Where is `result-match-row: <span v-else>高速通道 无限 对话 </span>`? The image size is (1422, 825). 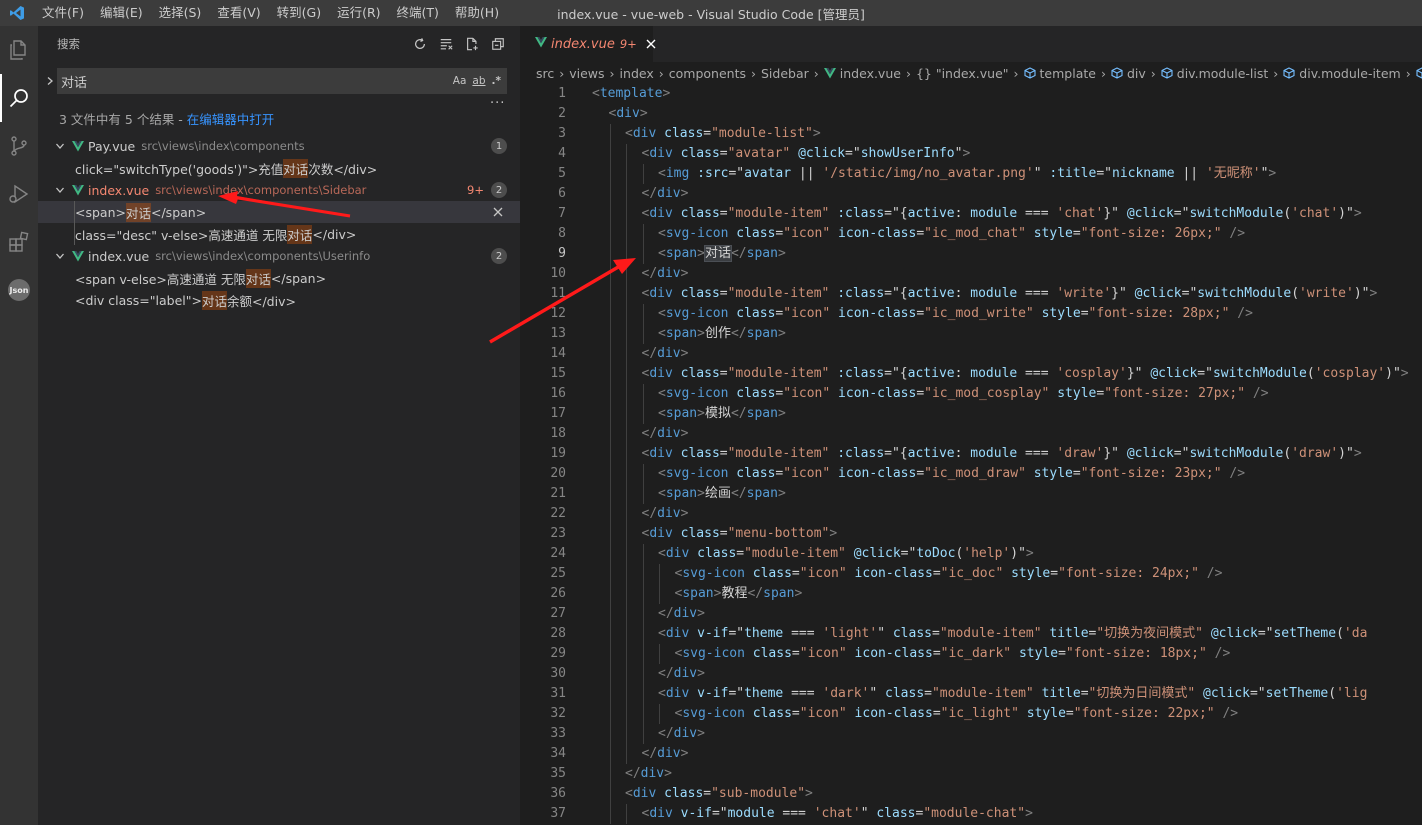
result-match-row: <span v-else>高速通道 无限 对话 </span> is located at coordinates (279, 278).